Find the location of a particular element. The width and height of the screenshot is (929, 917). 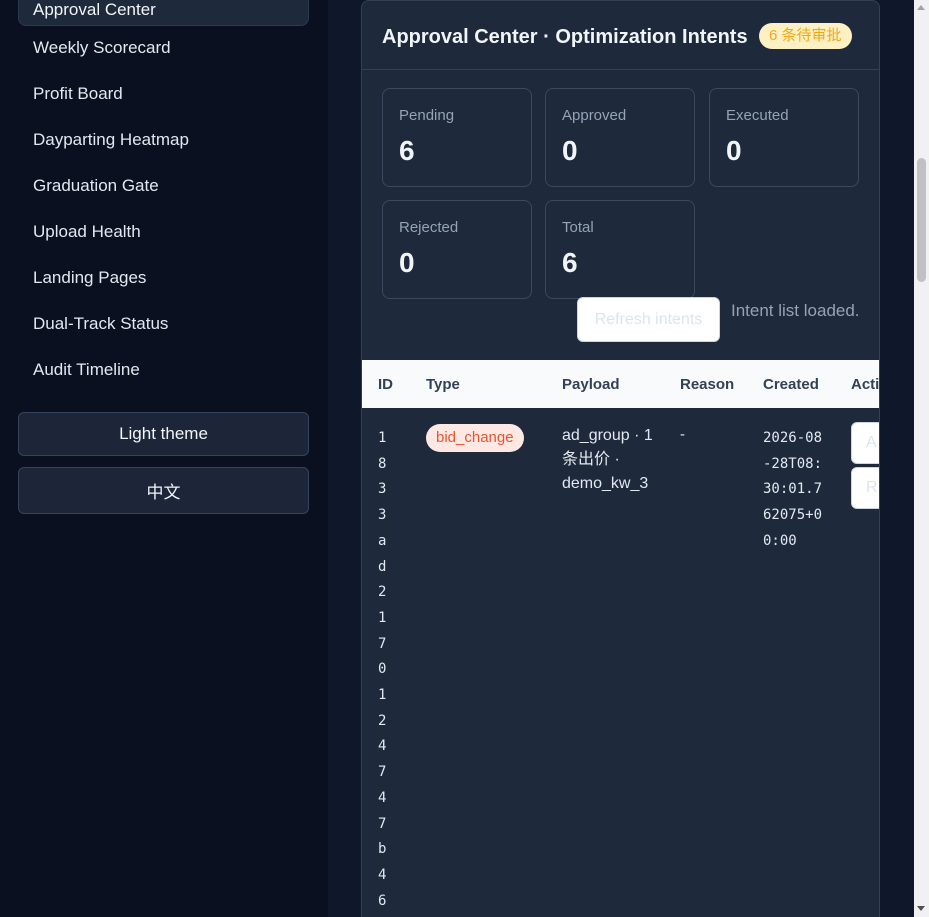

intents-table-header: ID Type Payload Reason Created Acti is located at coordinates (621, 384).